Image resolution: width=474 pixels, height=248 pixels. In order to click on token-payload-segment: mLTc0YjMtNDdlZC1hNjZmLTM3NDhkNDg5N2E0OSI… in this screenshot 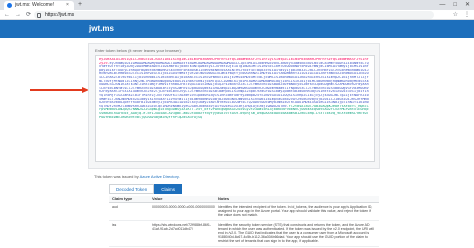, I will do `click(234, 81)`.